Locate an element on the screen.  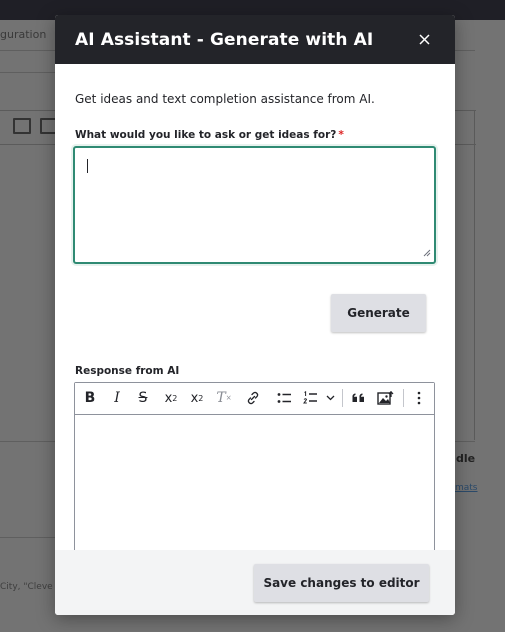
background-hint-text: City, "Cleve is located at coordinates (26, 587).